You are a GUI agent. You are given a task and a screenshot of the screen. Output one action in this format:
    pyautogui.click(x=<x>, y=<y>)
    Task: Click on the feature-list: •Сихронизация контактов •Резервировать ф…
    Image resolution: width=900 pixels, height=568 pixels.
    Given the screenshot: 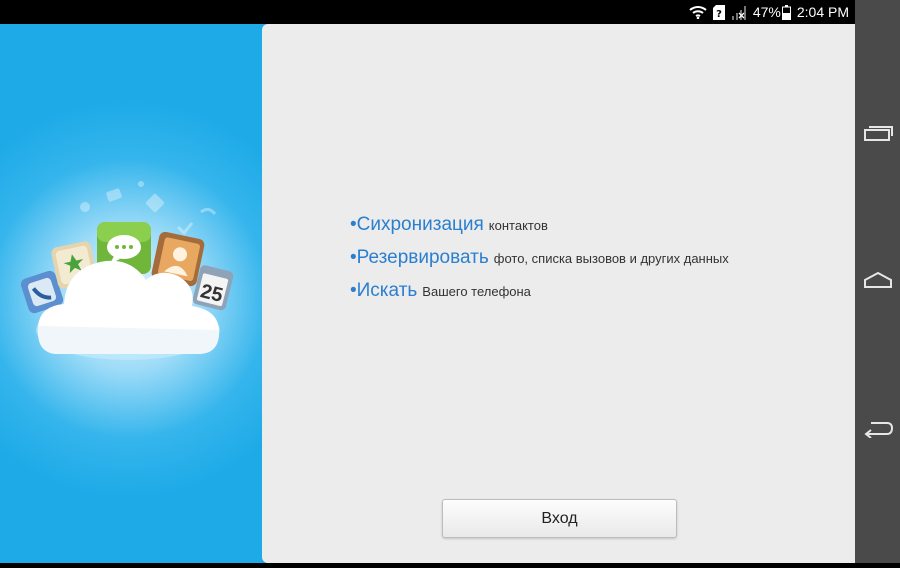 What is the action you would take?
    pyautogui.click(x=539, y=263)
    